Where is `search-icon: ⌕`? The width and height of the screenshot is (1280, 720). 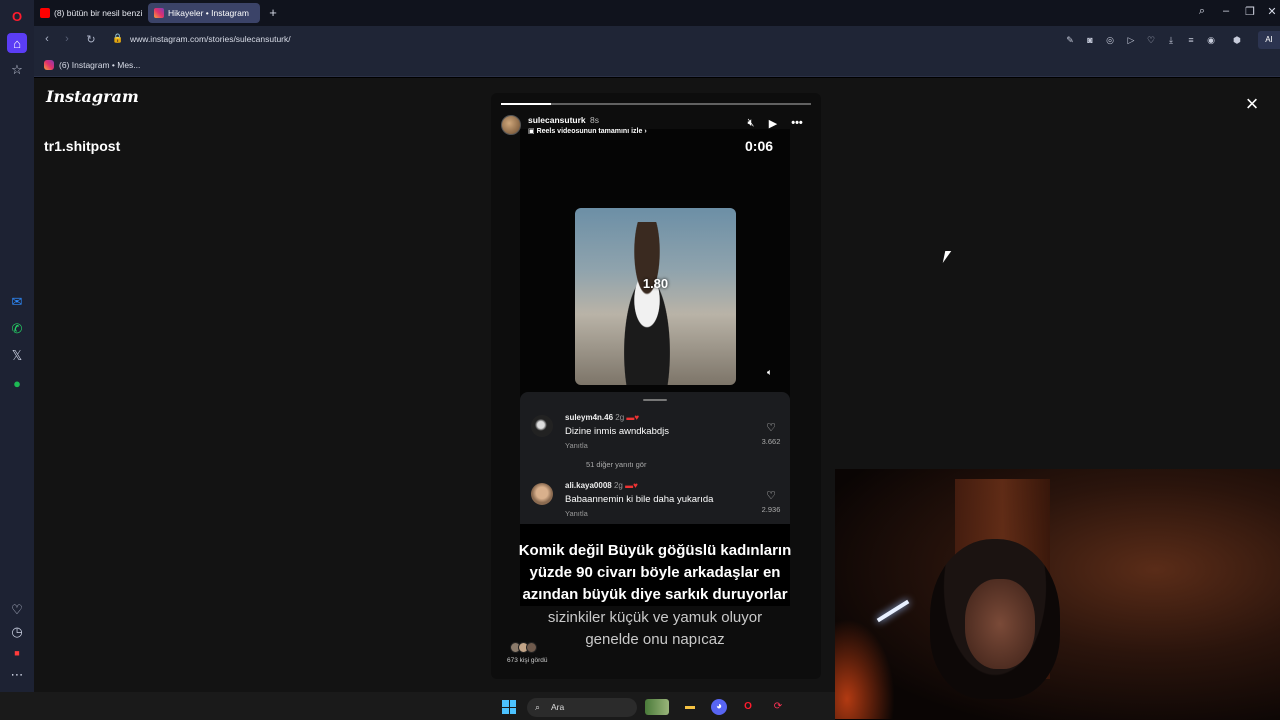 search-icon: ⌕ is located at coordinates (1202, 11).